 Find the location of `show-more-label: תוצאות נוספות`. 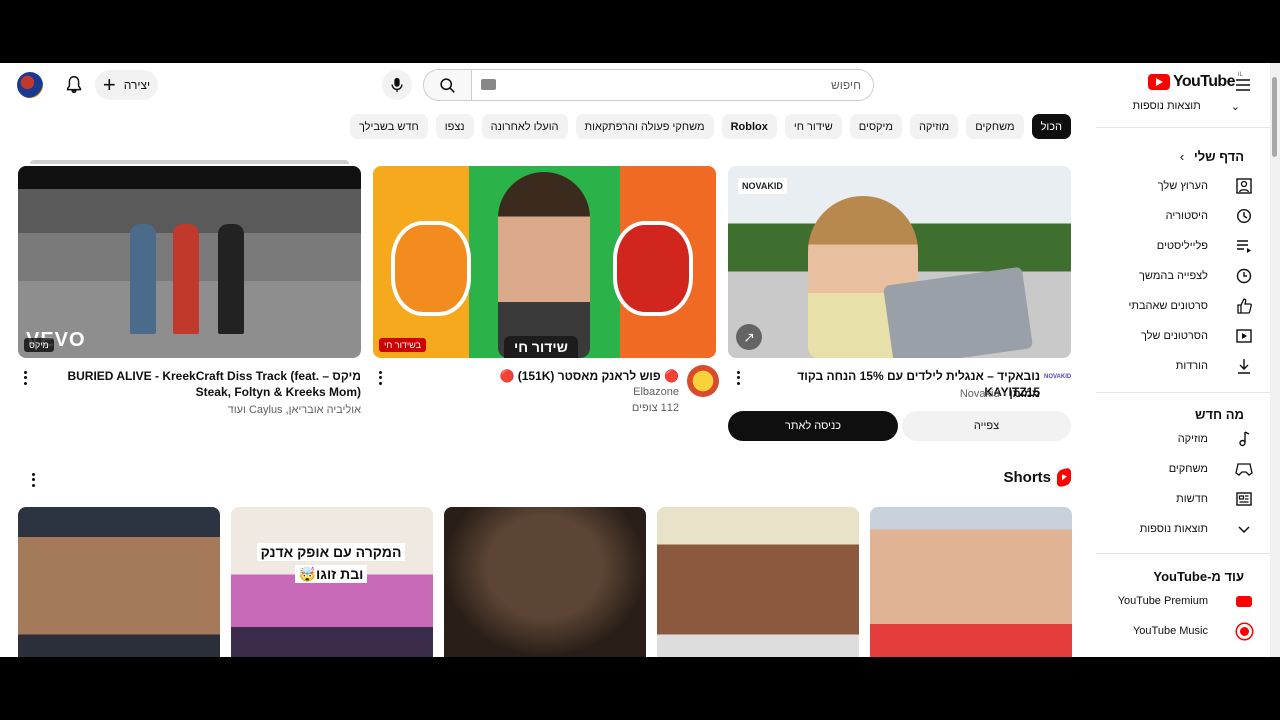

show-more-label: תוצאות נוספות is located at coordinates (1166, 106).